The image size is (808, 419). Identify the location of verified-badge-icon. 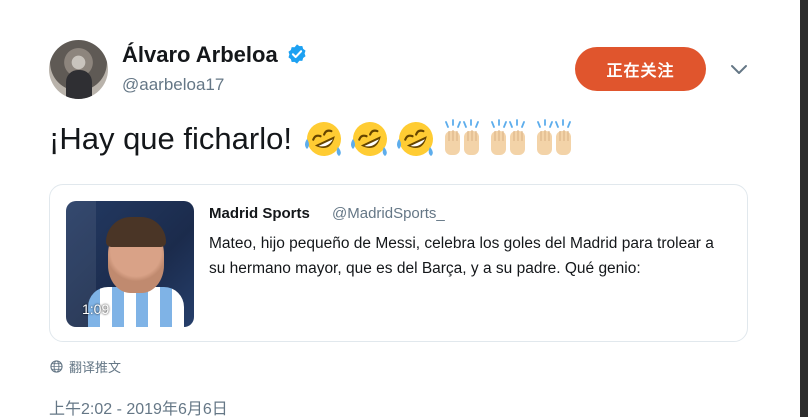
(297, 54).